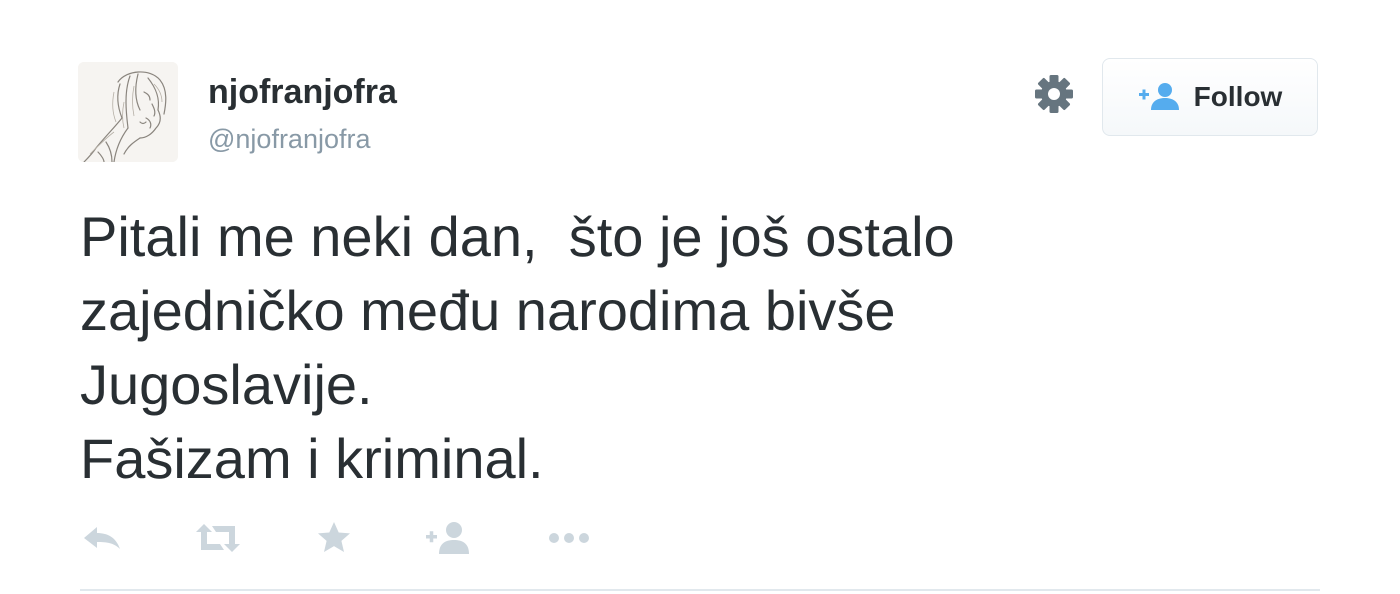  What do you see at coordinates (700, 590) in the screenshot?
I see `divider` at bounding box center [700, 590].